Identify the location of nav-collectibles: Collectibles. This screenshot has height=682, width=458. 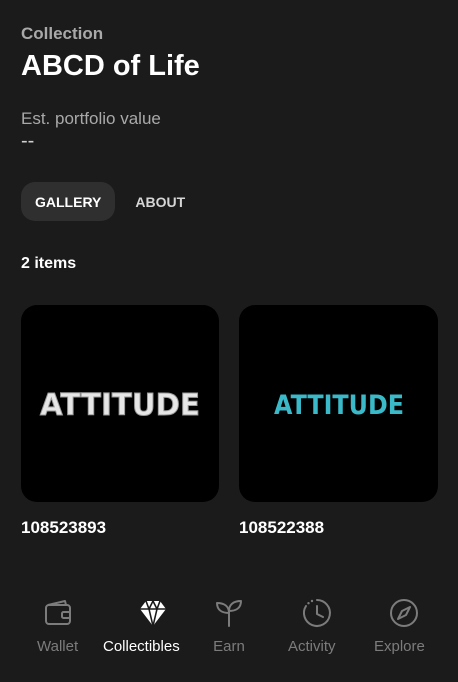
(141, 625).